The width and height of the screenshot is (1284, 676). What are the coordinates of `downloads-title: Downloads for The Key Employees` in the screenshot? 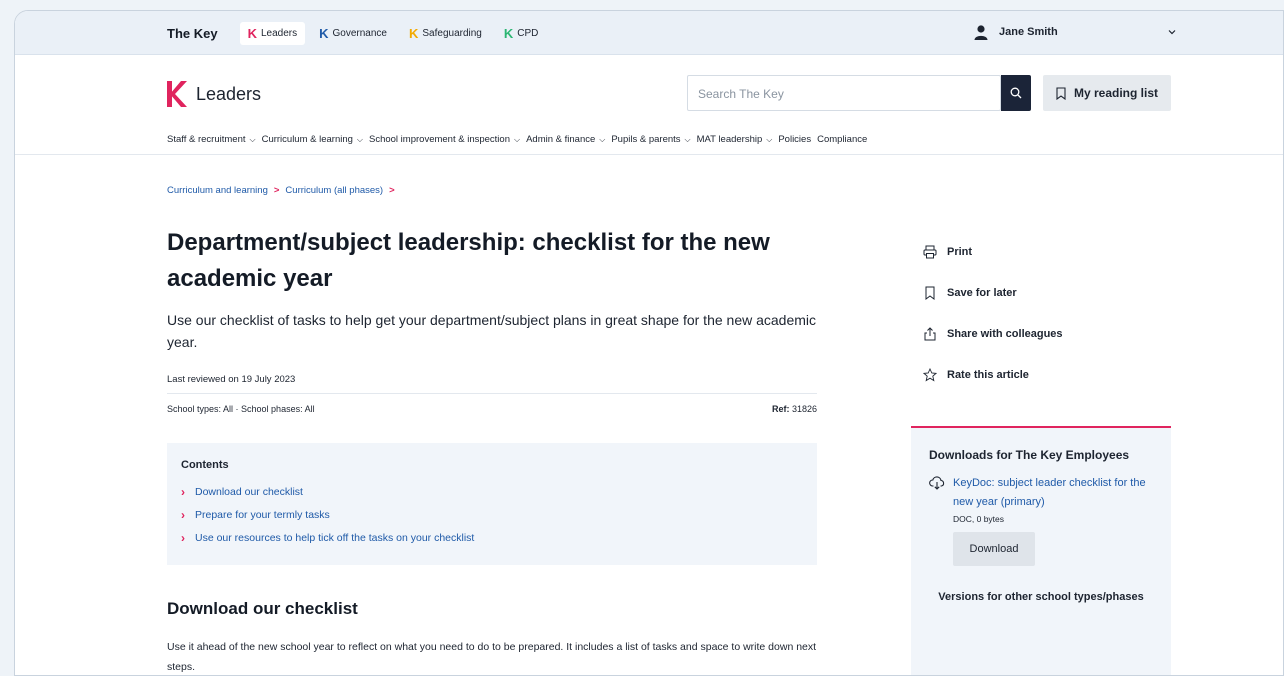 It's located at (1029, 455).